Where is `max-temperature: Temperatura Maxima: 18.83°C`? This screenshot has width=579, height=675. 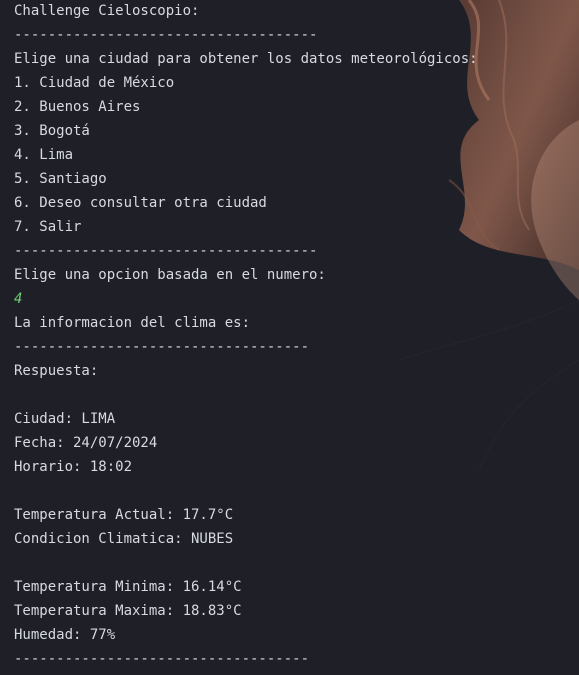
max-temperature: Temperatura Maxima: 18.83°C is located at coordinates (128, 611).